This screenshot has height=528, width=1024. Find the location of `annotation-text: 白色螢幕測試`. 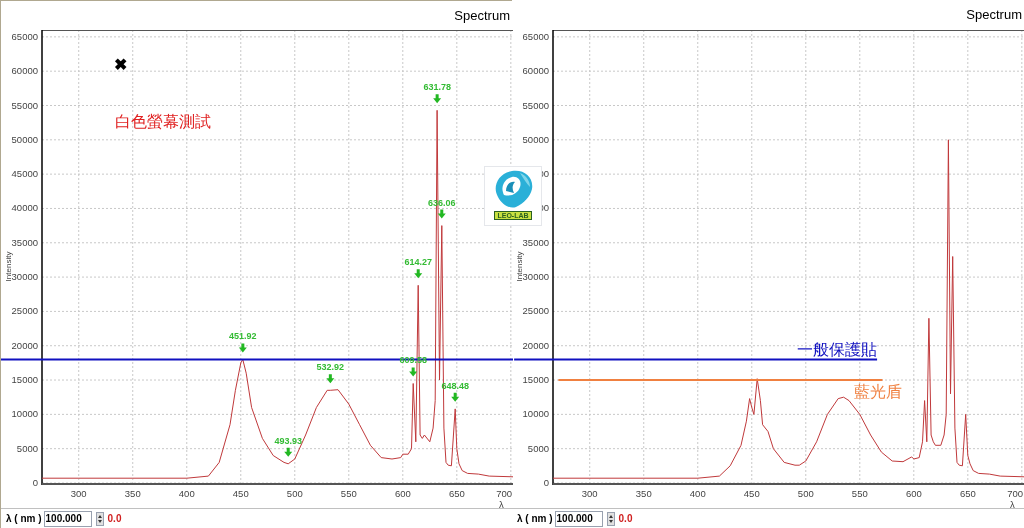

annotation-text: 白色螢幕測試 is located at coordinates (163, 122).